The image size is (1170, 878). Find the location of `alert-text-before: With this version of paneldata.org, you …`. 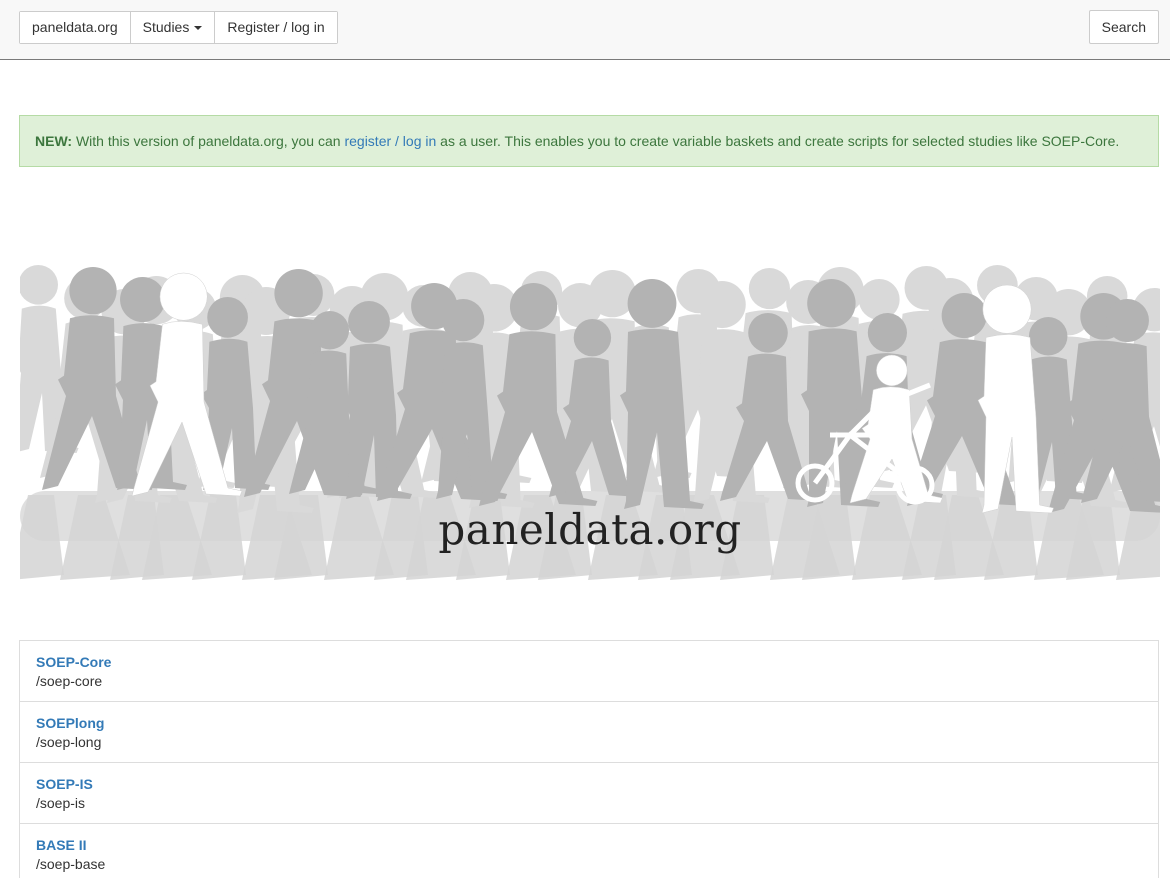

alert-text-before: With this version of paneldata.org, you … is located at coordinates (208, 141).